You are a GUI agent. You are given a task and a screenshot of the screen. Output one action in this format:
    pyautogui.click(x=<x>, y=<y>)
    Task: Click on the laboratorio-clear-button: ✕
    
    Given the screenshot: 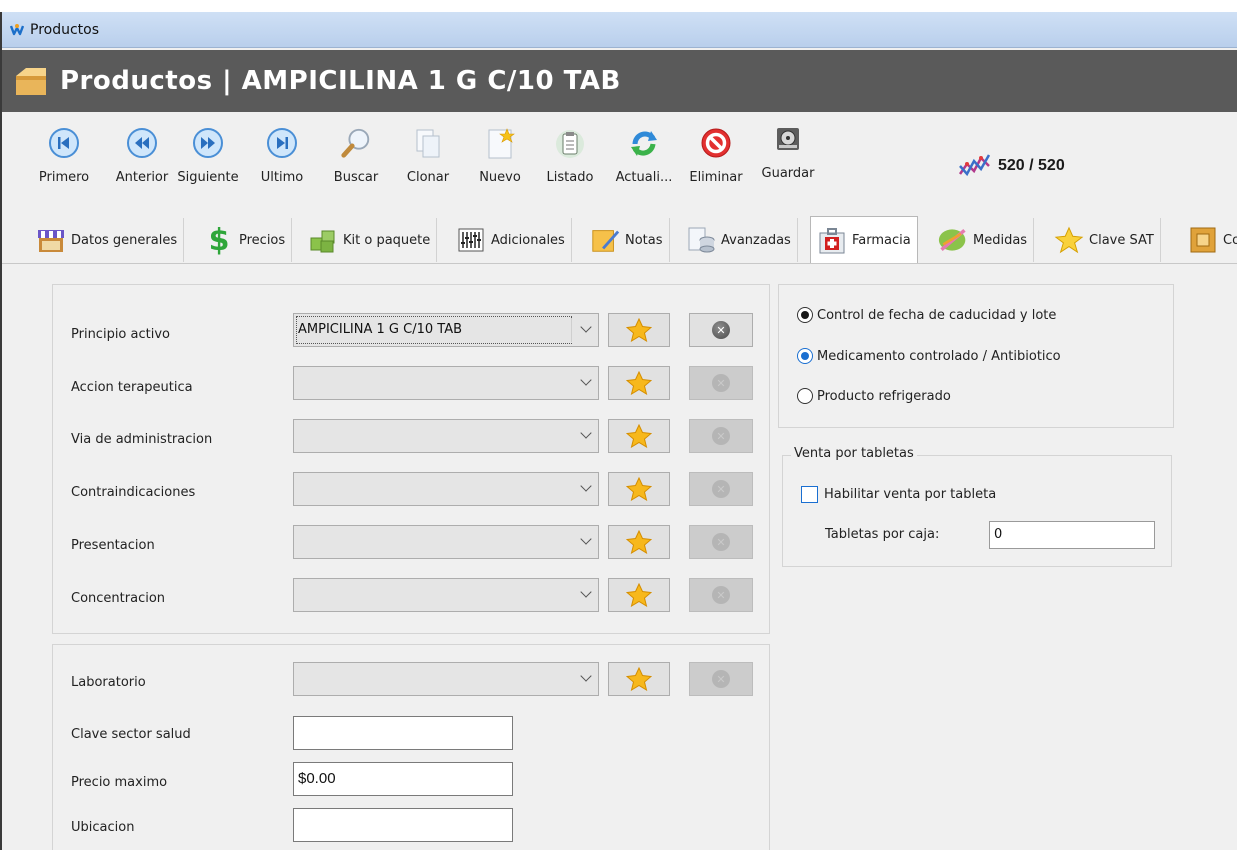 What is the action you would take?
    pyautogui.click(x=721, y=679)
    